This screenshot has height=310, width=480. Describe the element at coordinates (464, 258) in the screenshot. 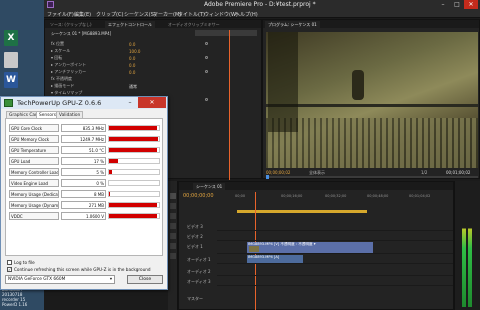

I see `audio-meter-left` at that location.